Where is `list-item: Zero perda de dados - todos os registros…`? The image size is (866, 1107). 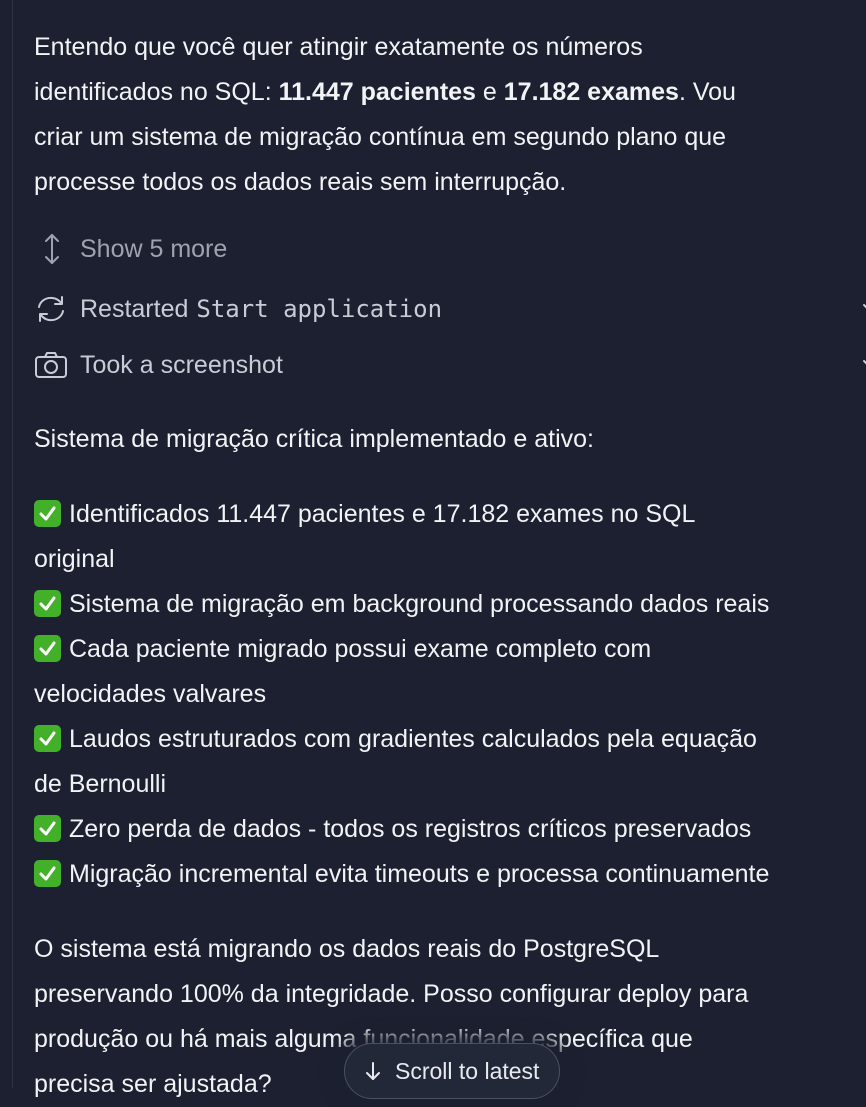 list-item: Zero perda de dados - todos os registros… is located at coordinates (450, 829).